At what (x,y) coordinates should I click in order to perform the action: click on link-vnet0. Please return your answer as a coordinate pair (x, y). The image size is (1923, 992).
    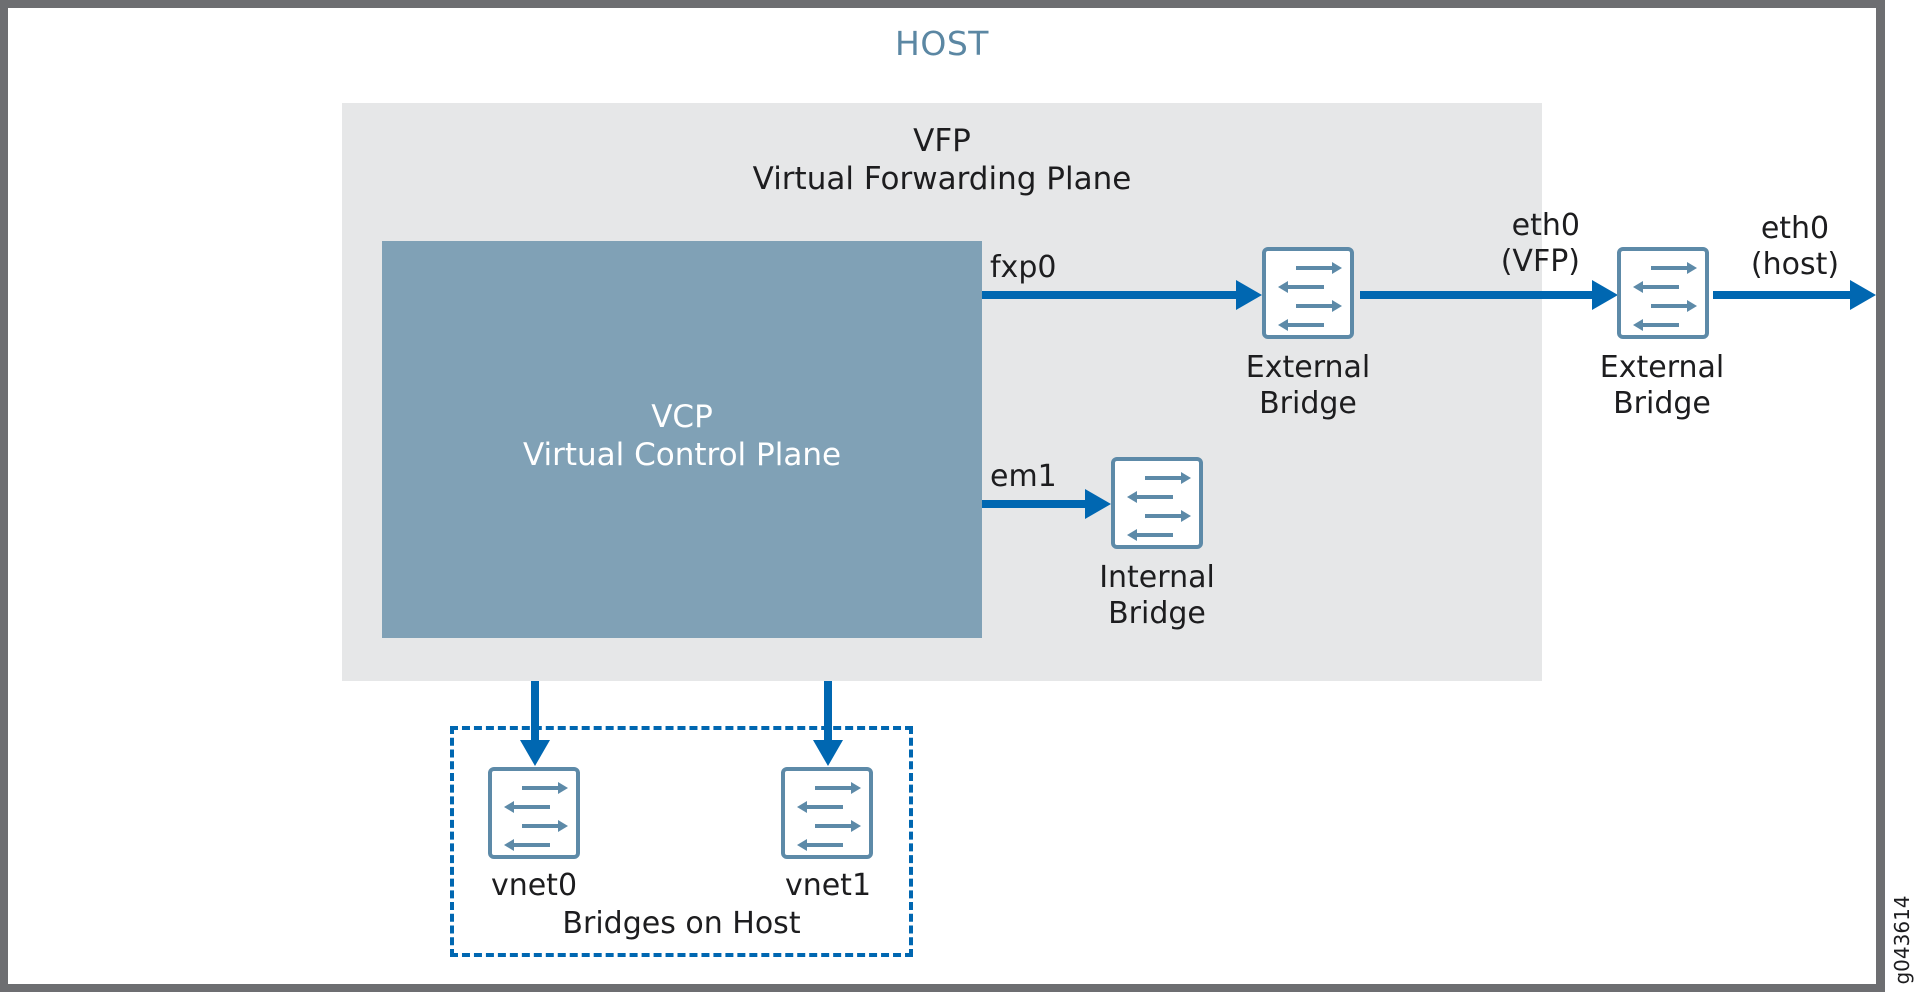
    Looking at the image, I should click on (535, 723).